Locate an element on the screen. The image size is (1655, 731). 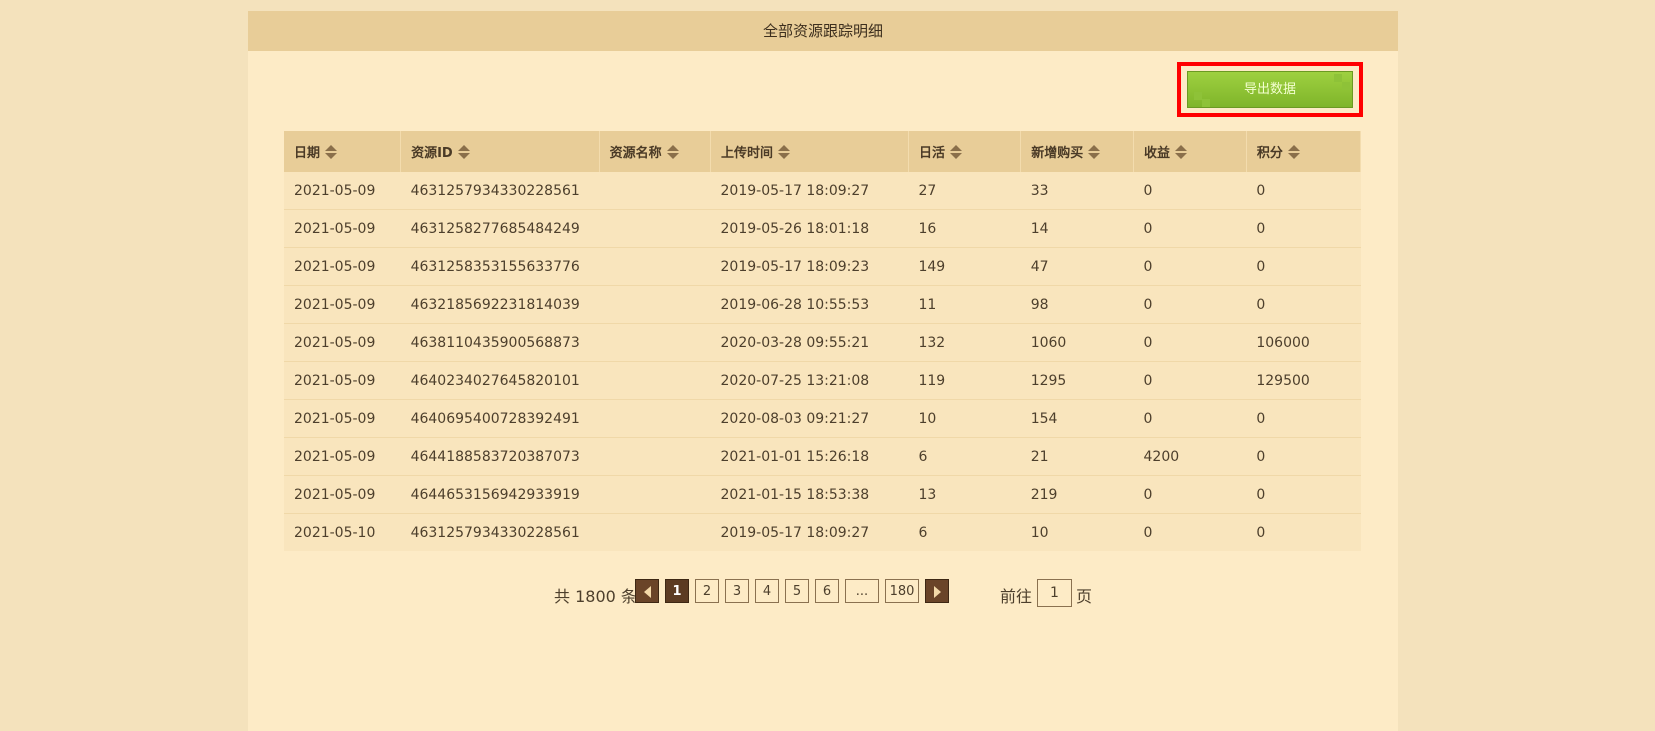
cell-resource-id: 4631258353155633776 is located at coordinates (500, 266).